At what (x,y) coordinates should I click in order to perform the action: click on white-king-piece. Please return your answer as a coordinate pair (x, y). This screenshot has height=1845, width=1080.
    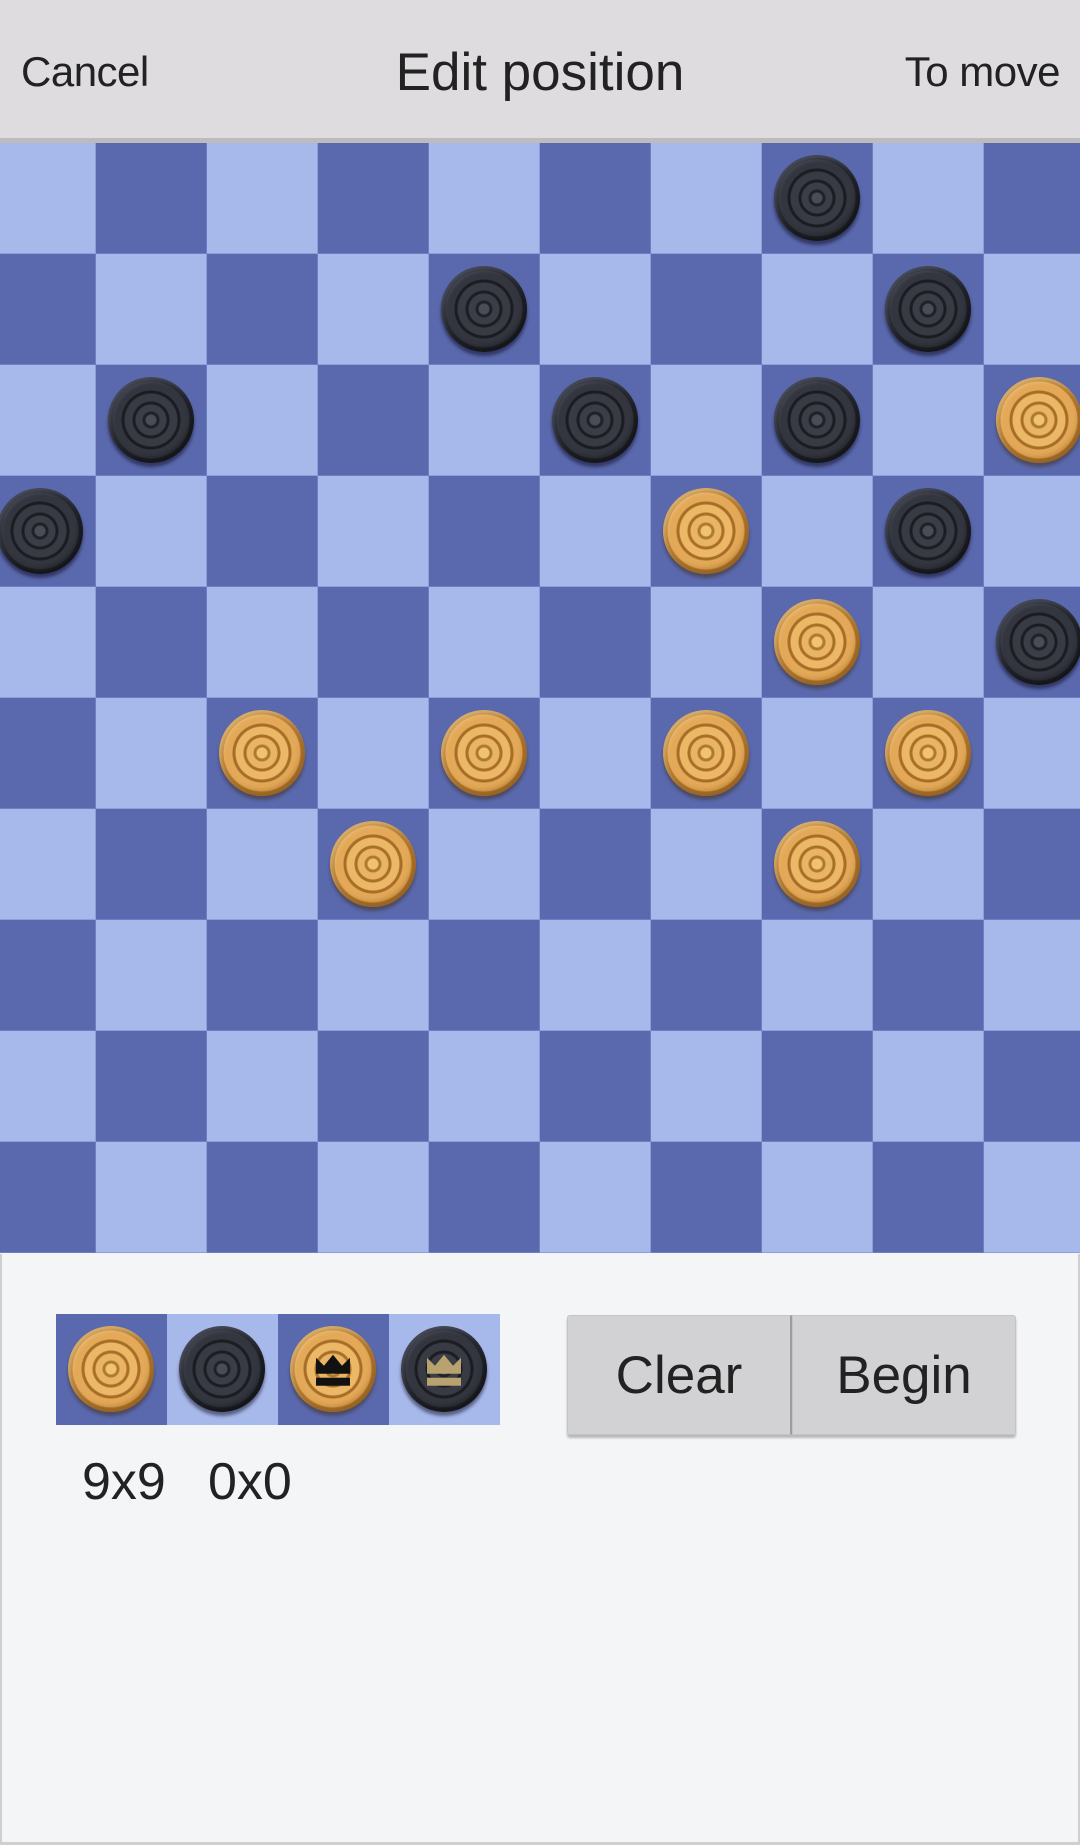
    Looking at the image, I should click on (333, 1369).